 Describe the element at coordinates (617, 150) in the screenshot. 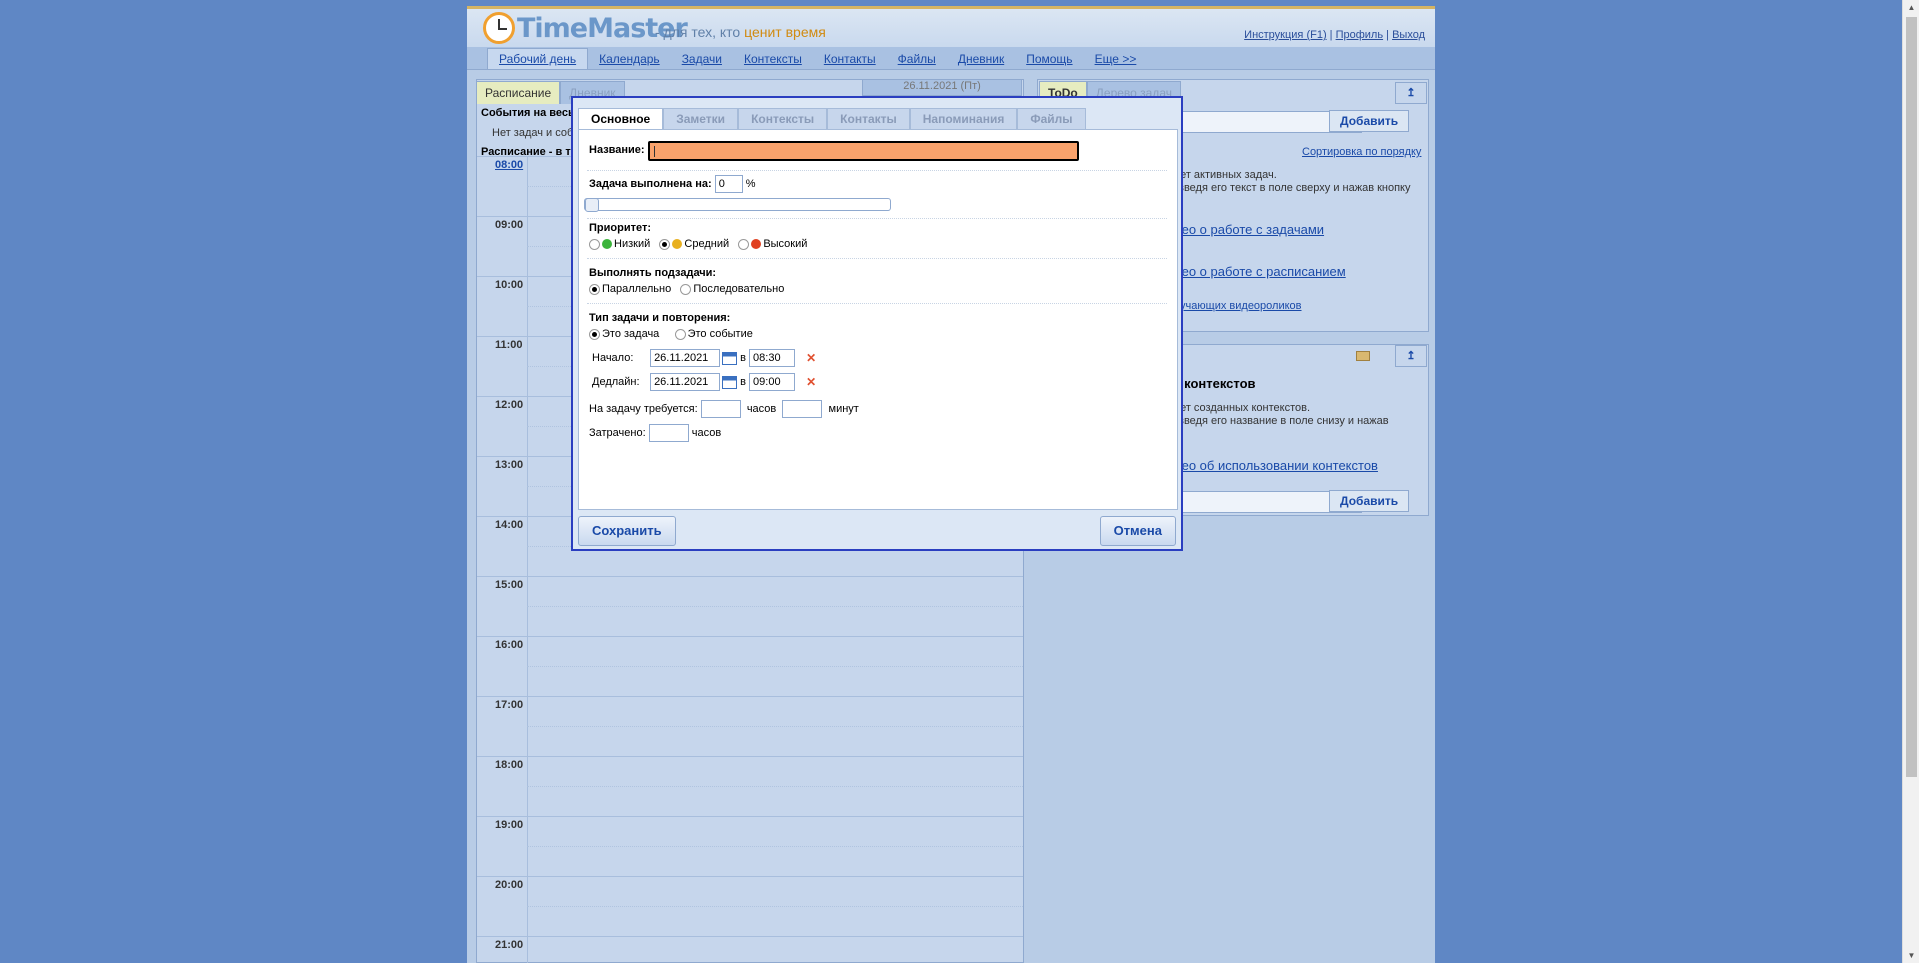

I see `name-label: Название:` at that location.